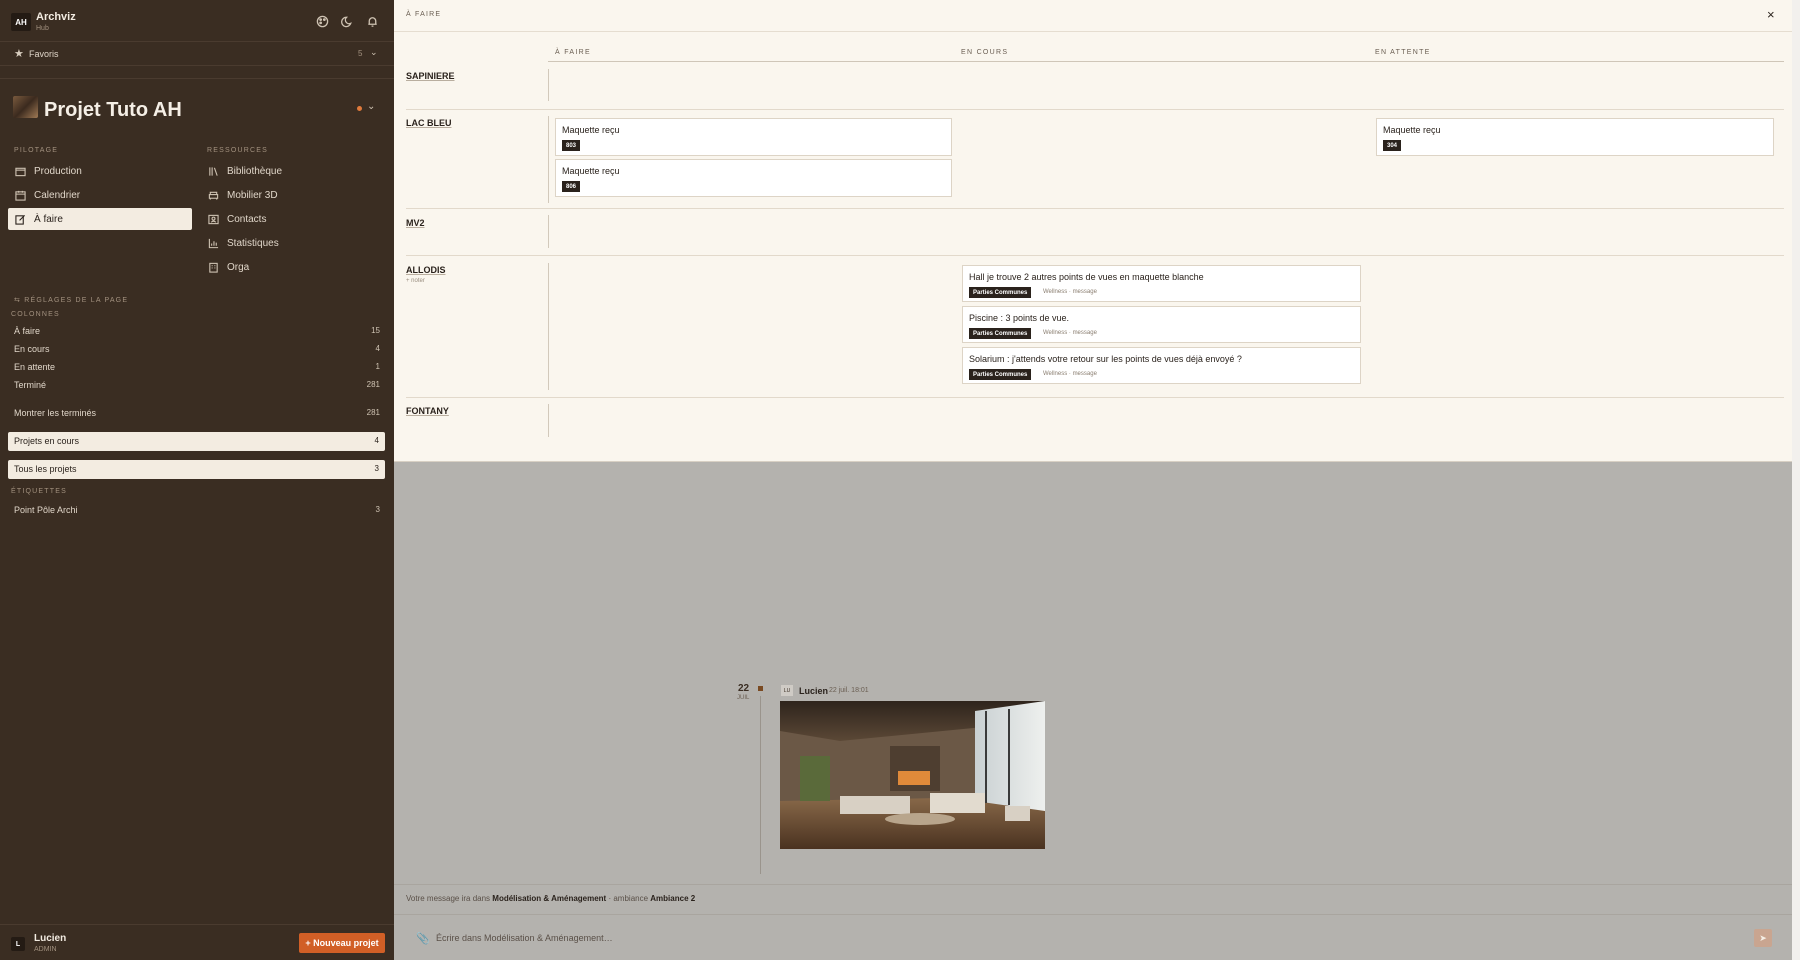  What do you see at coordinates (197, 333) in the screenshot?
I see `column-toggle-a-faire: À faire 15` at bounding box center [197, 333].